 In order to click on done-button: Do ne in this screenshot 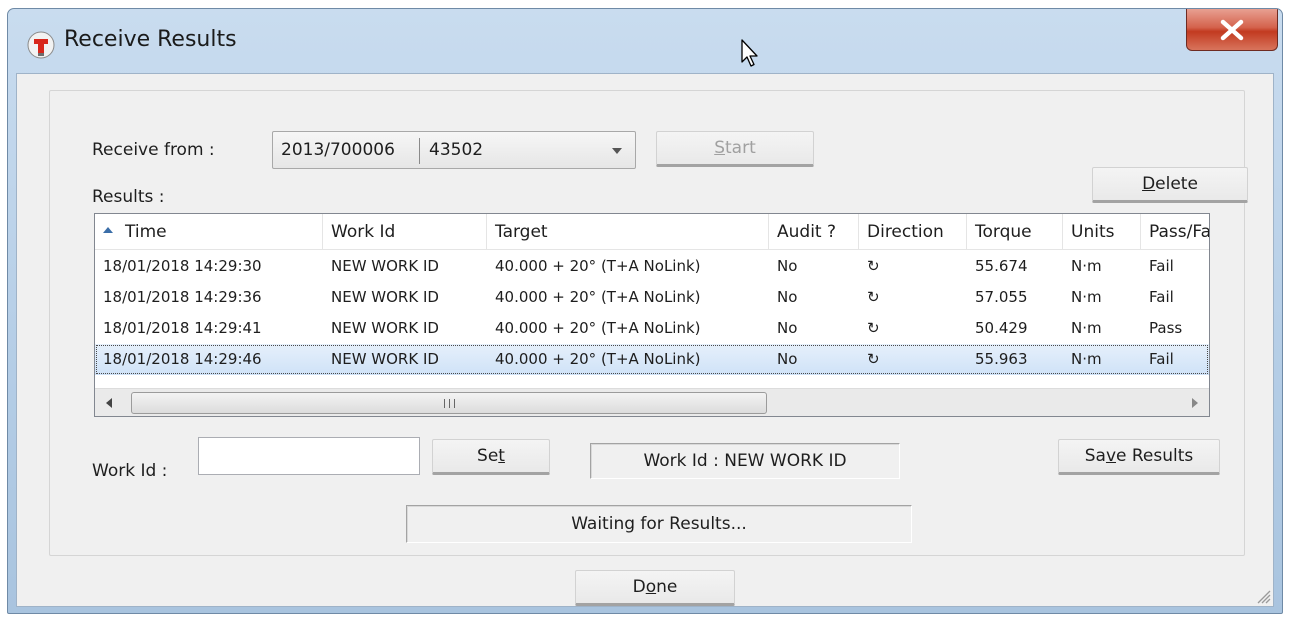, I will do `click(655, 588)`.